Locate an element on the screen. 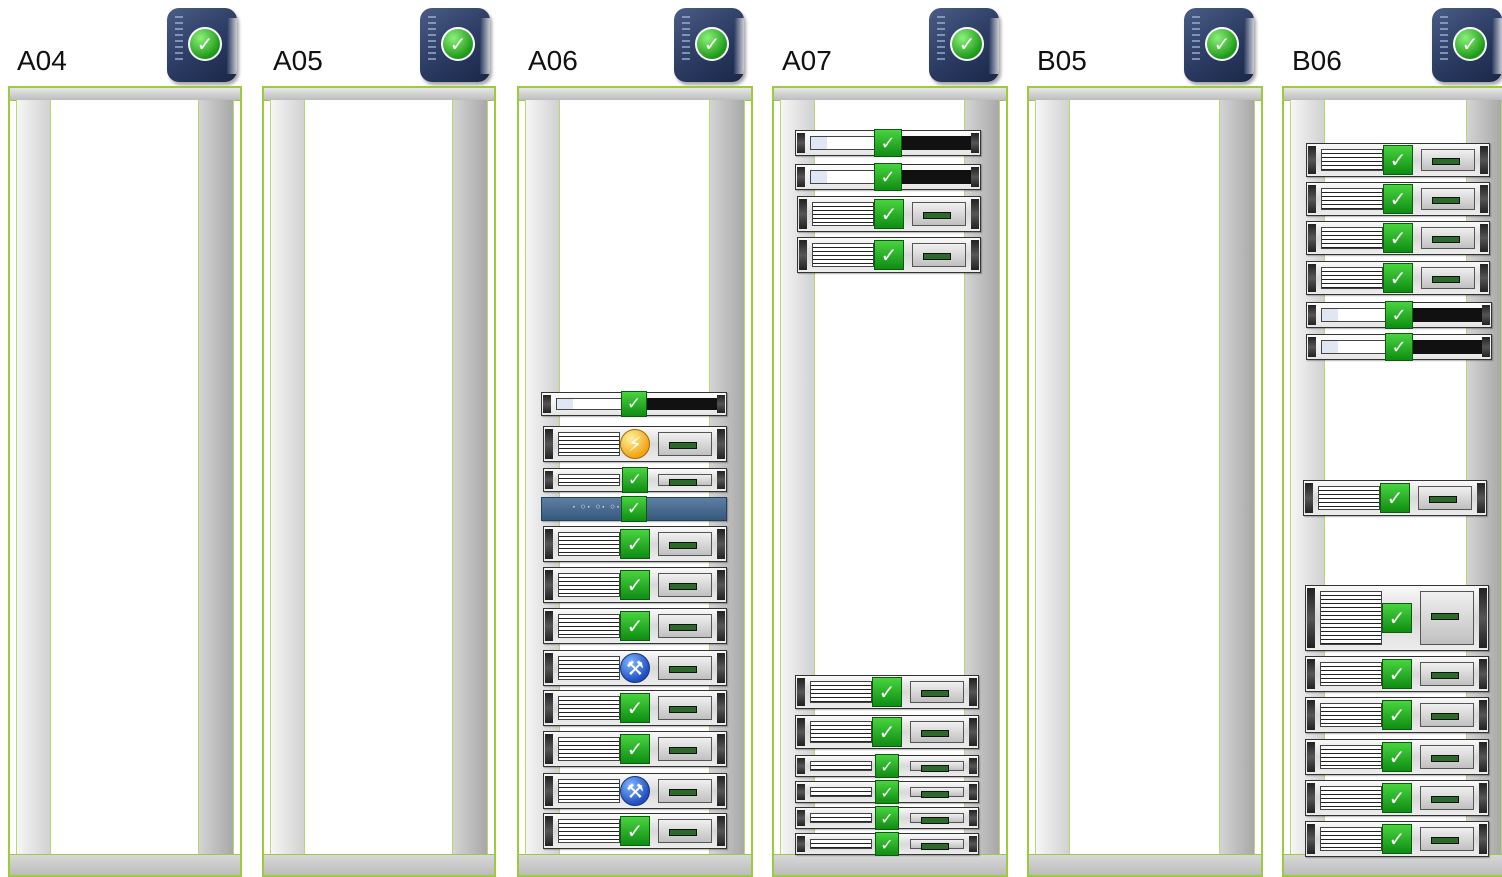 This screenshot has width=1502, height=877. status-warning-icon: ⚡ is located at coordinates (635, 444).